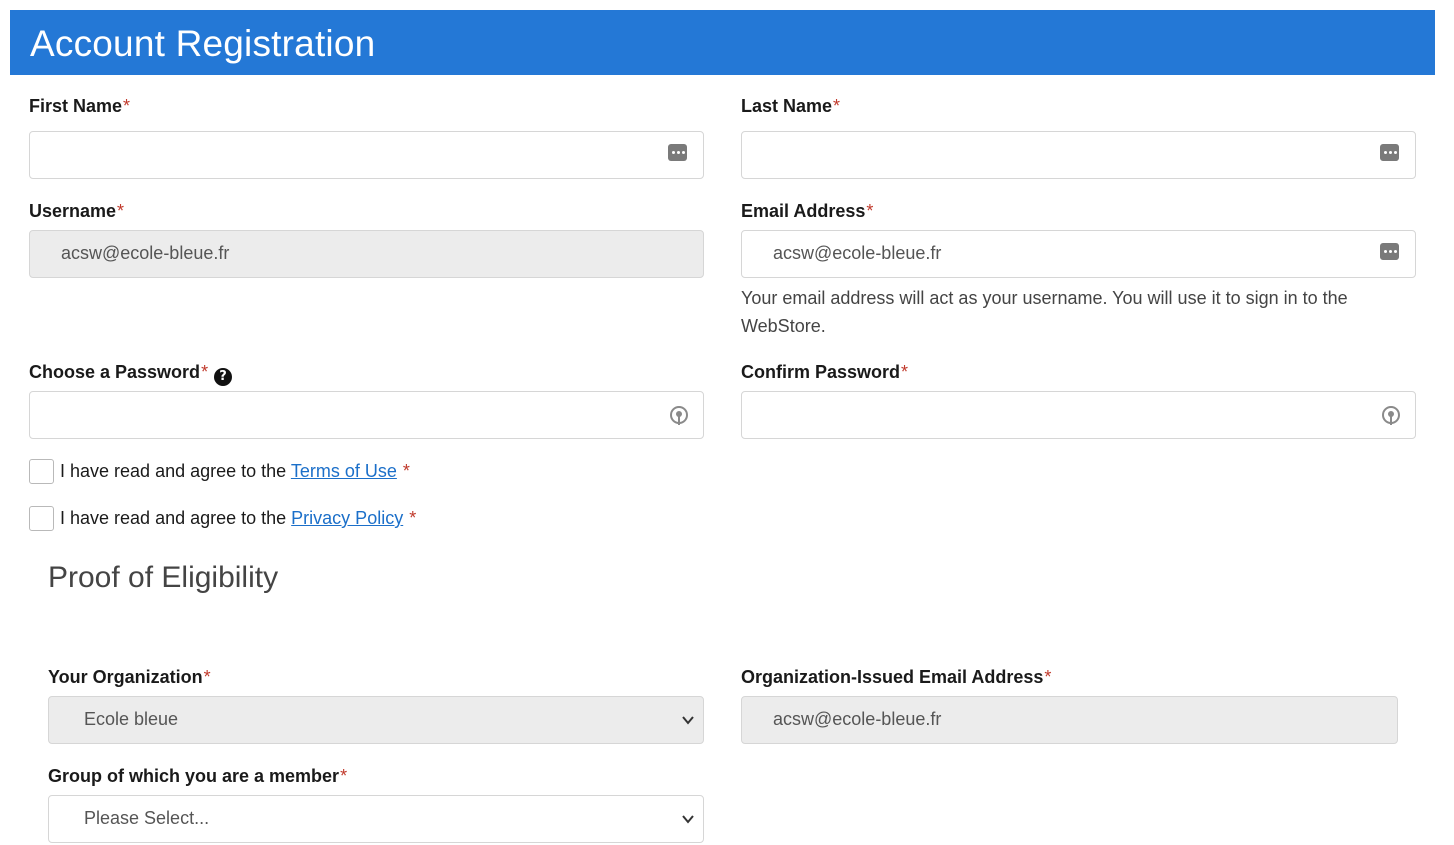 This screenshot has width=1454, height=845. I want to click on page-header: Account Registration, so click(722, 42).